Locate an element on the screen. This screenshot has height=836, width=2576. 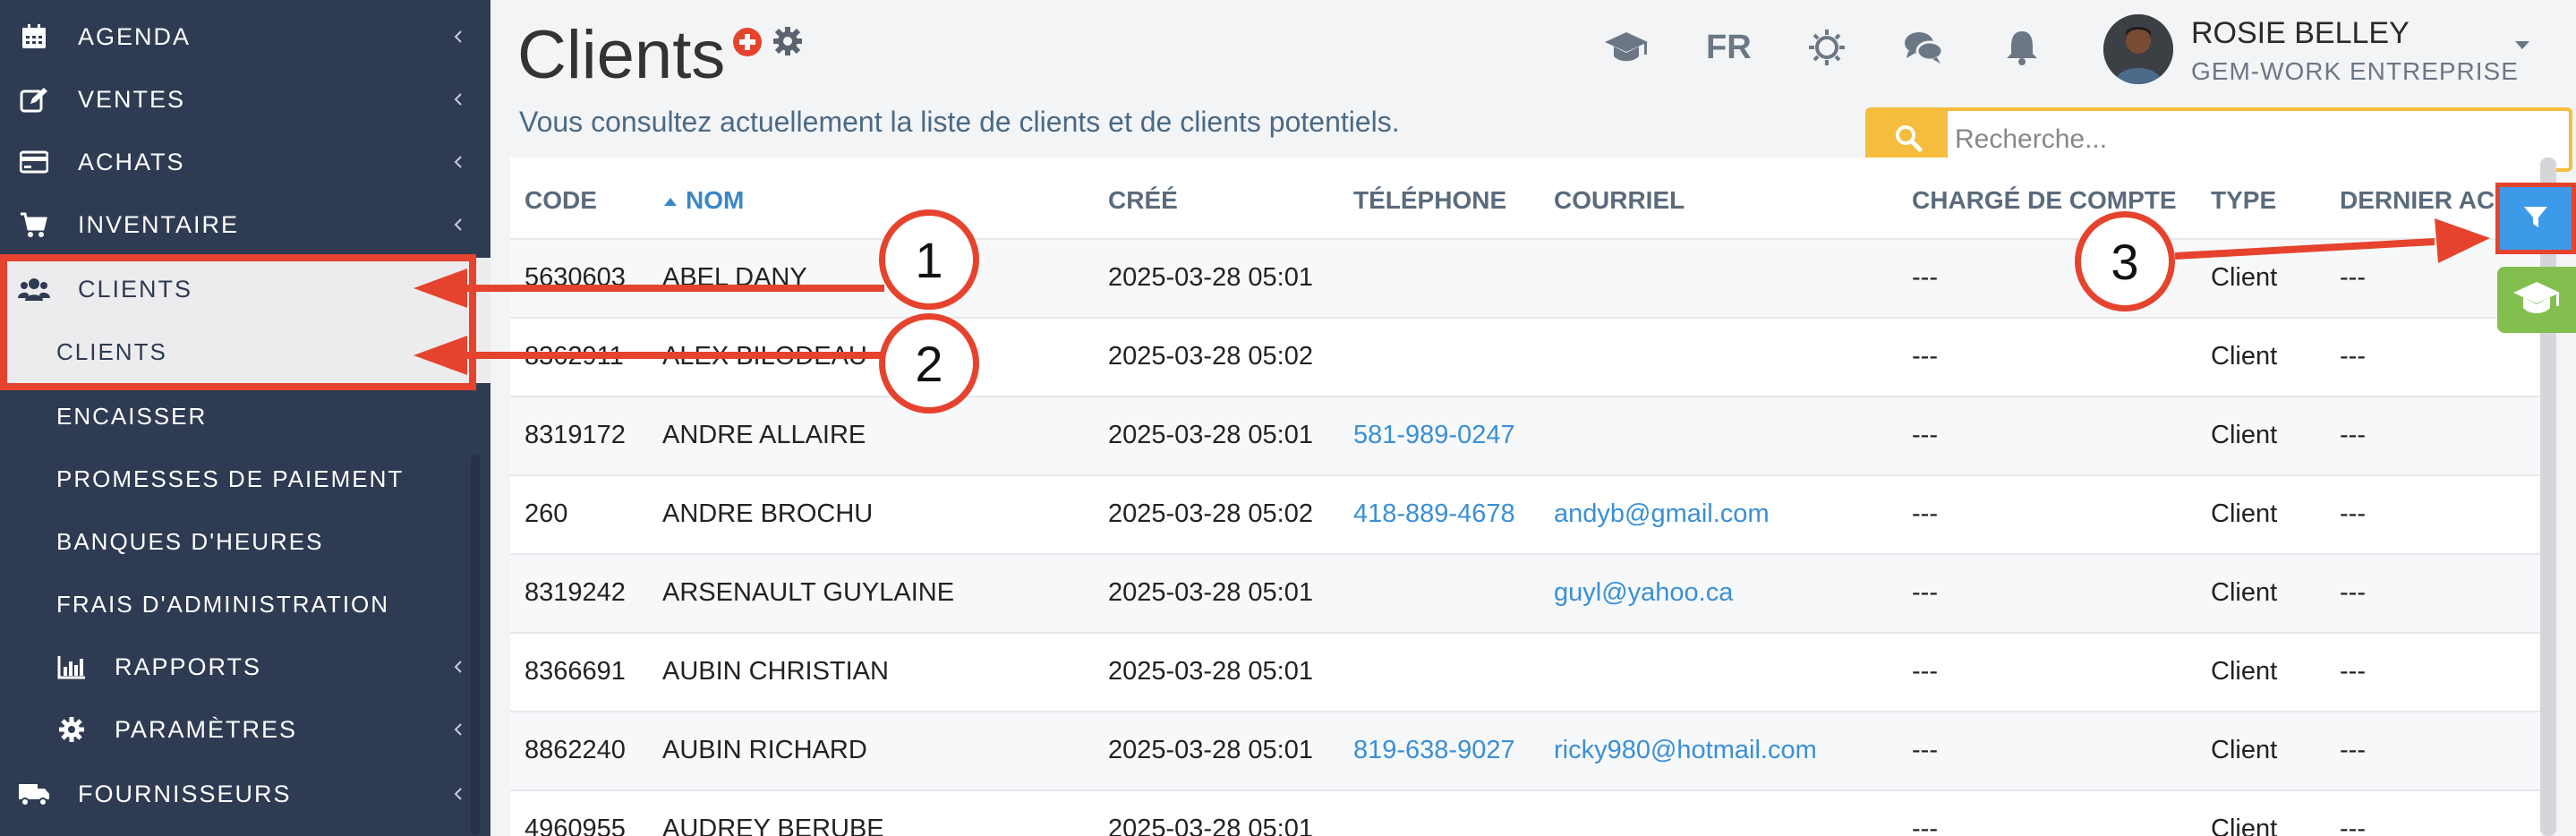
sidebar-item-ventes: VENTES is located at coordinates (245, 99).